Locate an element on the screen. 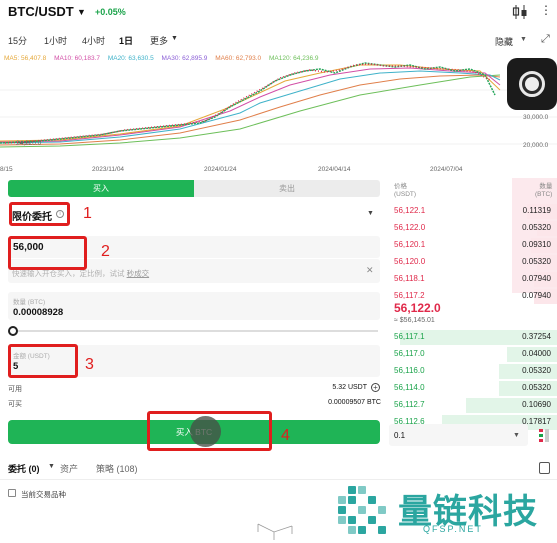  more-options-icon: ⋮ is located at coordinates (546, 10).